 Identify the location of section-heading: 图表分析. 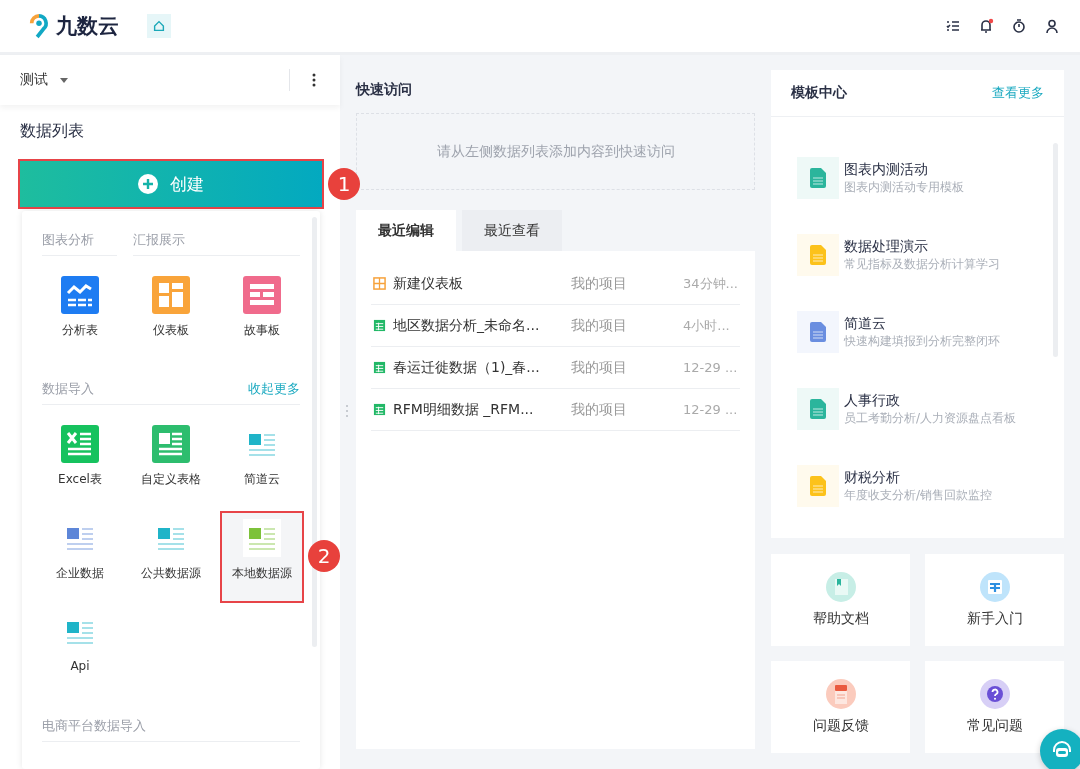
(79, 243).